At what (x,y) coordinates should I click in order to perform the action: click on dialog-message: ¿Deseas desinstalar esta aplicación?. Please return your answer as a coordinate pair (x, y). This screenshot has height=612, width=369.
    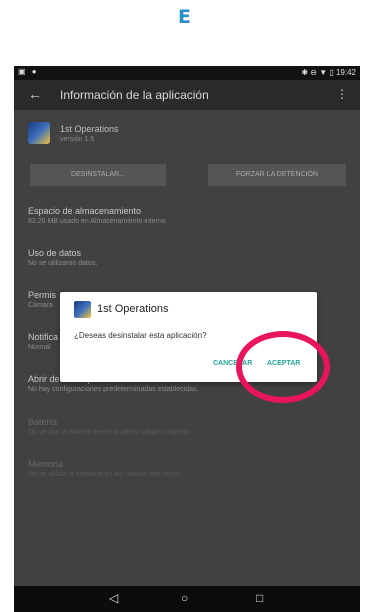
    Looking at the image, I should click on (140, 335).